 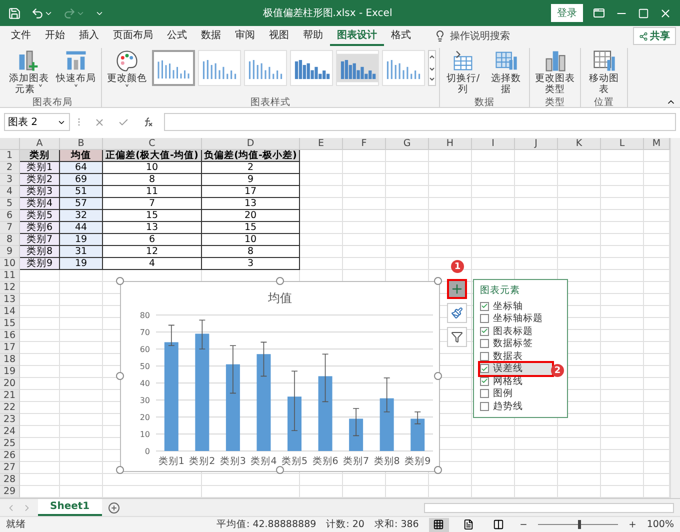 I want to click on ribbon-command: 切换行/列, so click(x=463, y=72).